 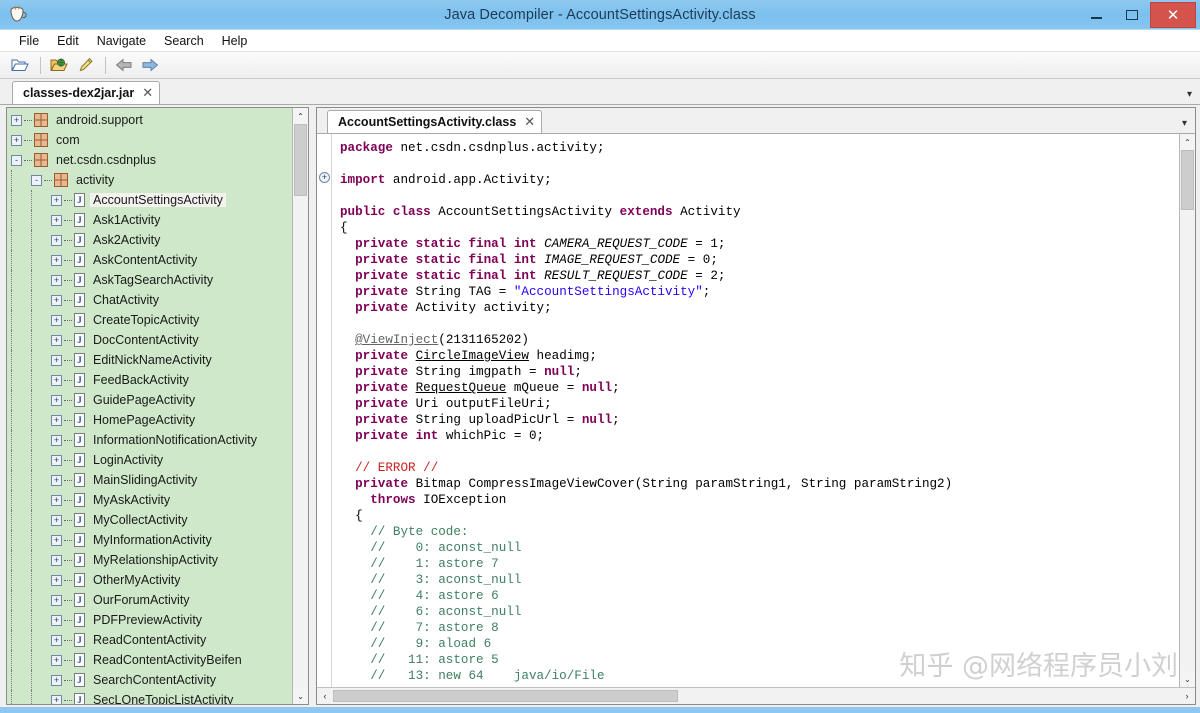 What do you see at coordinates (85, 65) in the screenshot?
I see `highlighter-icon` at bounding box center [85, 65].